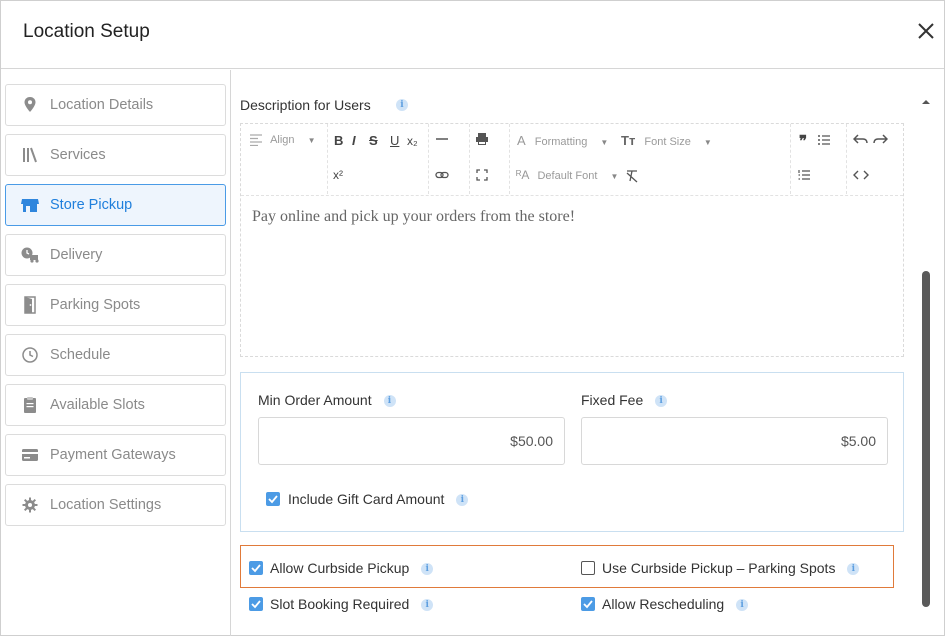  I want to click on description-label: Description for Users i, so click(324, 105).